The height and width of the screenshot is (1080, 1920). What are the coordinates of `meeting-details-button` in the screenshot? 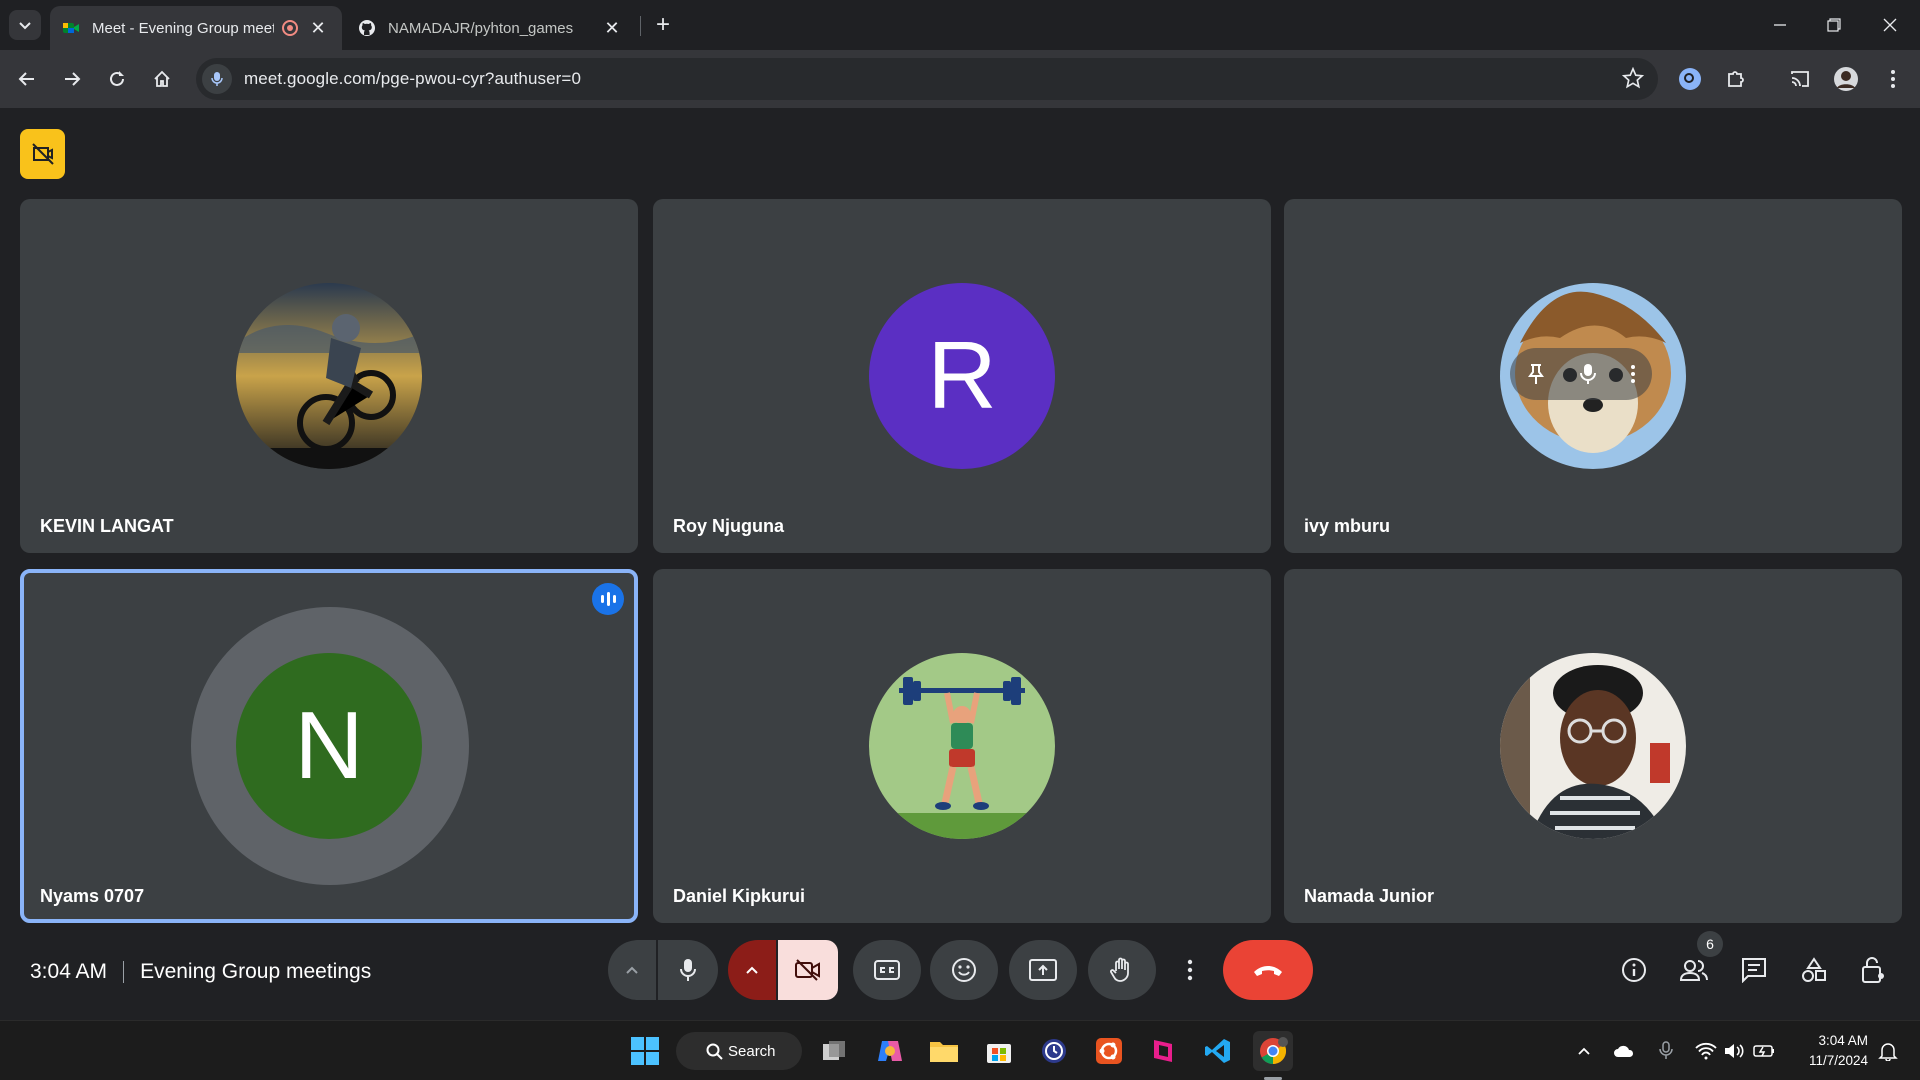 It's located at (1634, 970).